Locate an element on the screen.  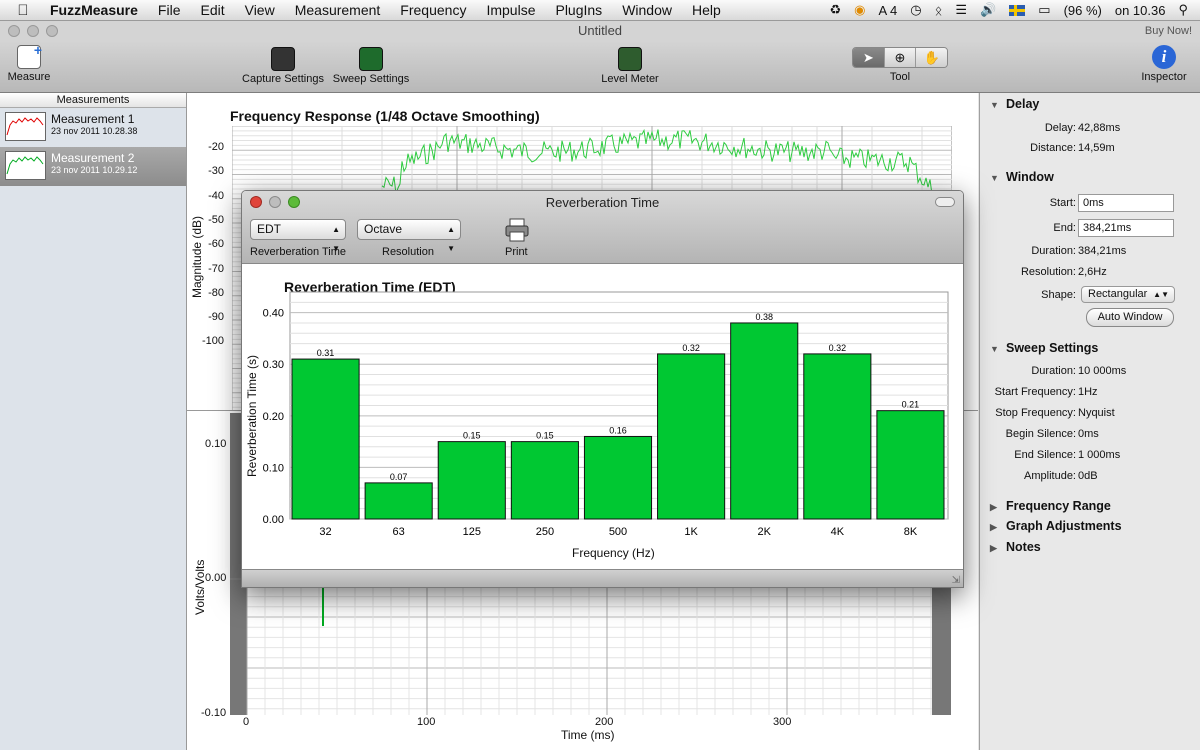
sweep-start-value: 1Hz is located at coordinates (1088, 392).